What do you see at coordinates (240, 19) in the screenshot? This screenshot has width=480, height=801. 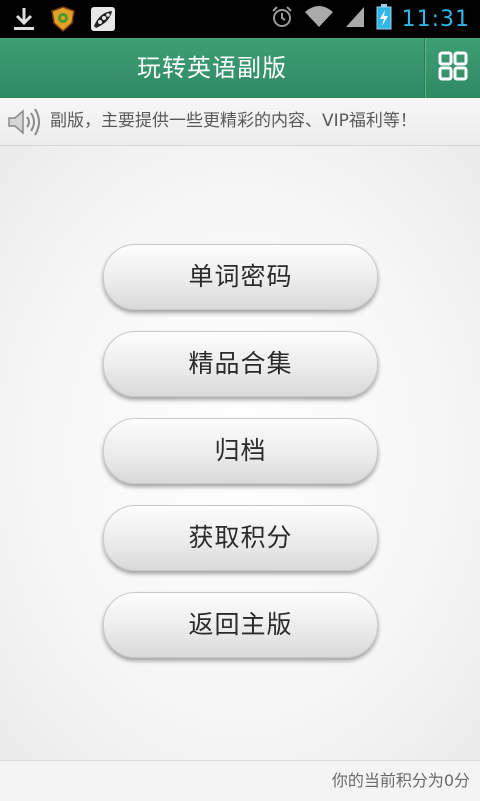 I see `status-bar: 11:31` at bounding box center [240, 19].